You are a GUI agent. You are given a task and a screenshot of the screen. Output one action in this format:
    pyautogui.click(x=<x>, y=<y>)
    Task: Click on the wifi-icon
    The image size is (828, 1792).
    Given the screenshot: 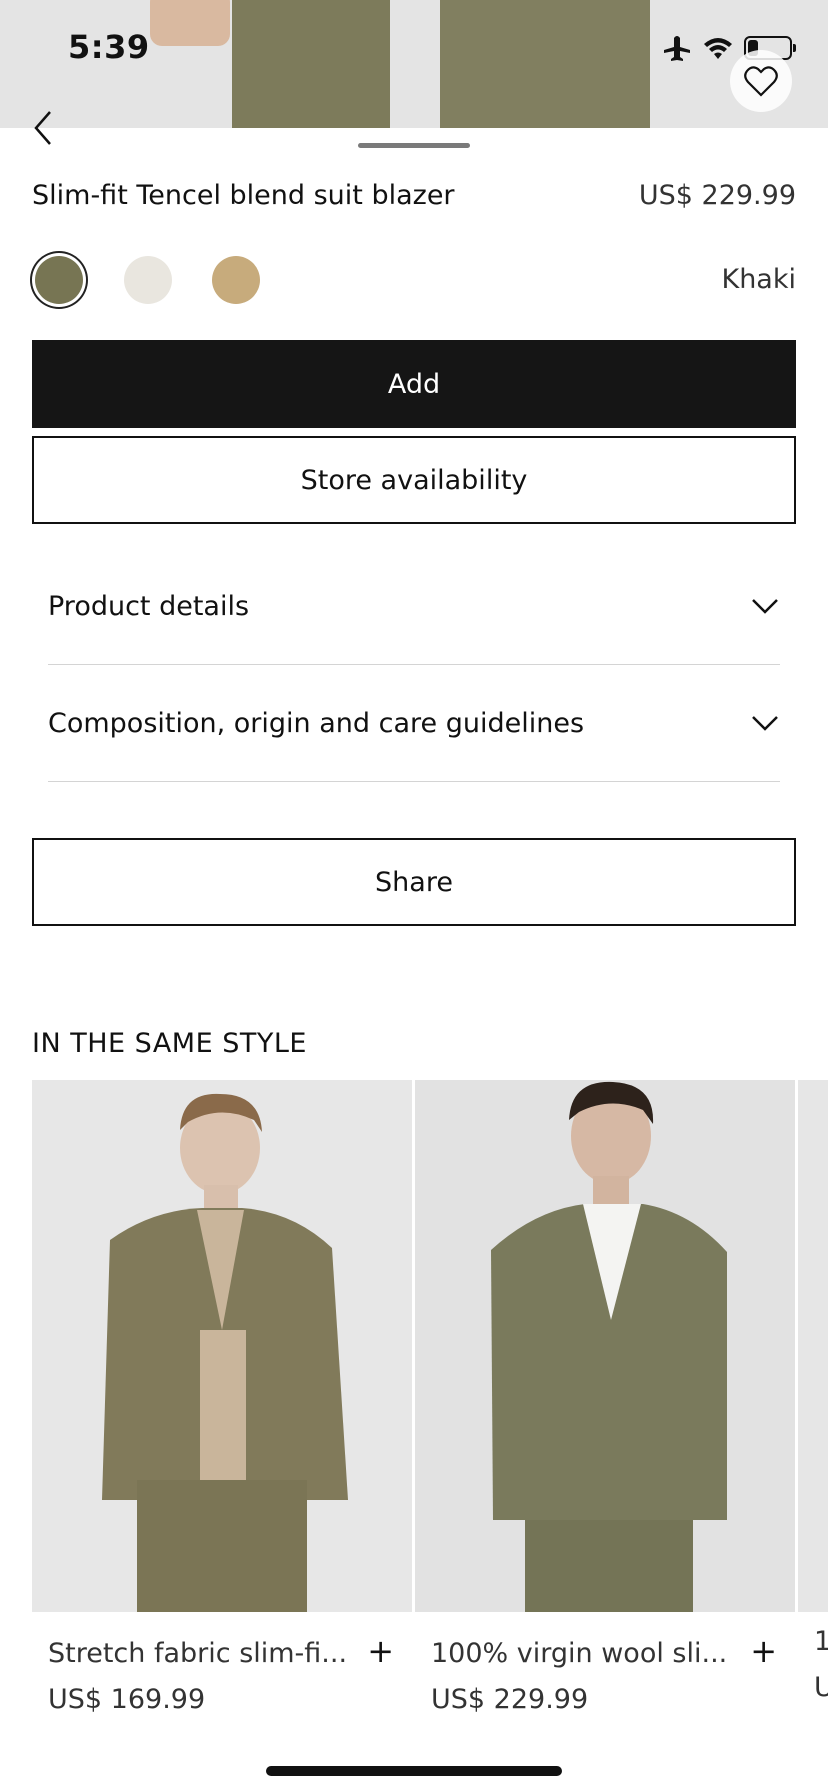 What is the action you would take?
    pyautogui.click(x=718, y=48)
    